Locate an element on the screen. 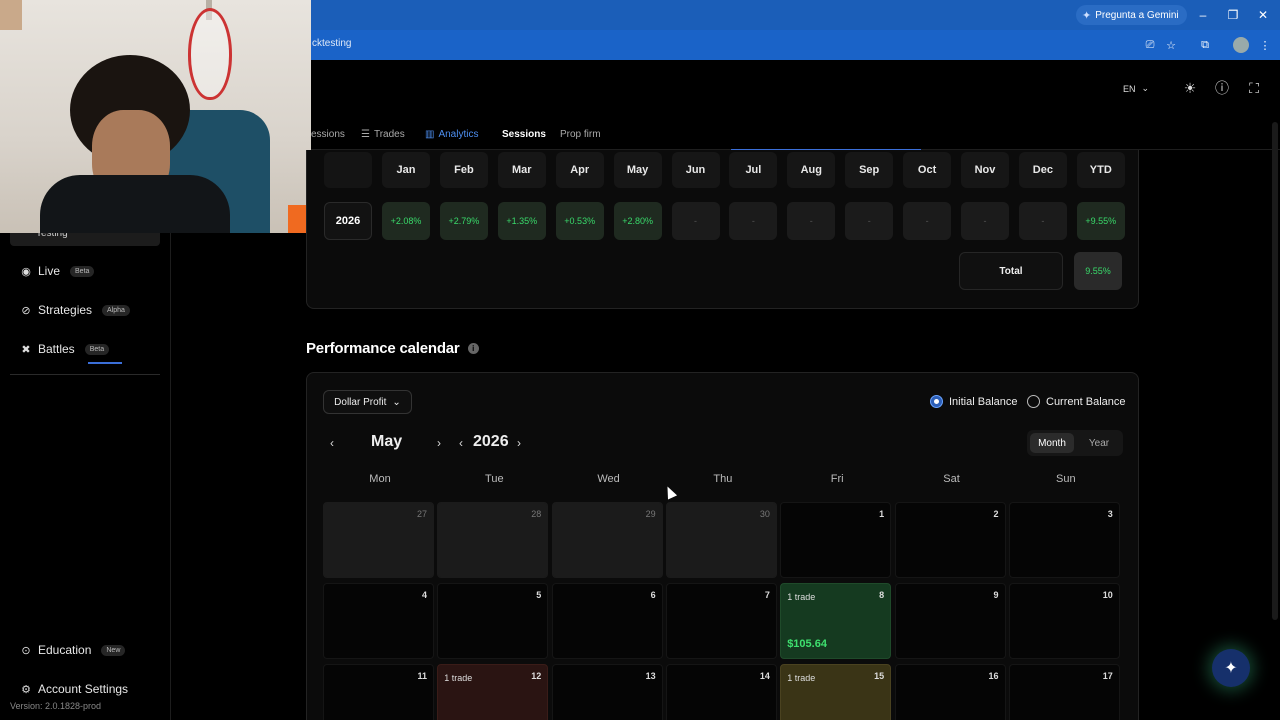 The height and width of the screenshot is (720, 1280). calendar-day-cell: 13 is located at coordinates (607, 692).